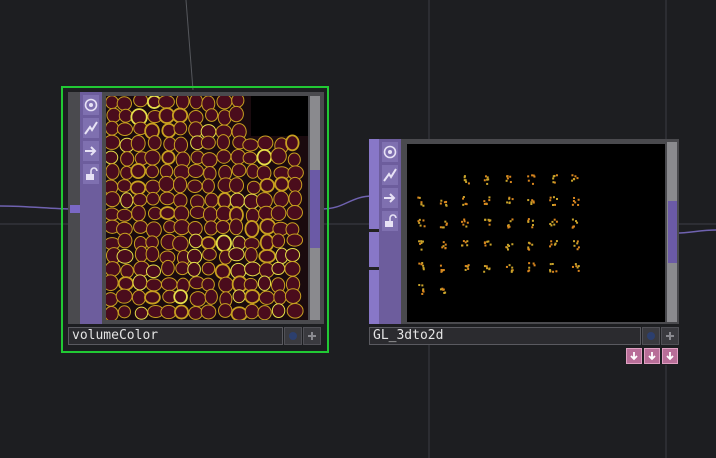 Image resolution: width=716 pixels, height=458 pixels. I want to click on down-arrow-icon, so click(634, 356).